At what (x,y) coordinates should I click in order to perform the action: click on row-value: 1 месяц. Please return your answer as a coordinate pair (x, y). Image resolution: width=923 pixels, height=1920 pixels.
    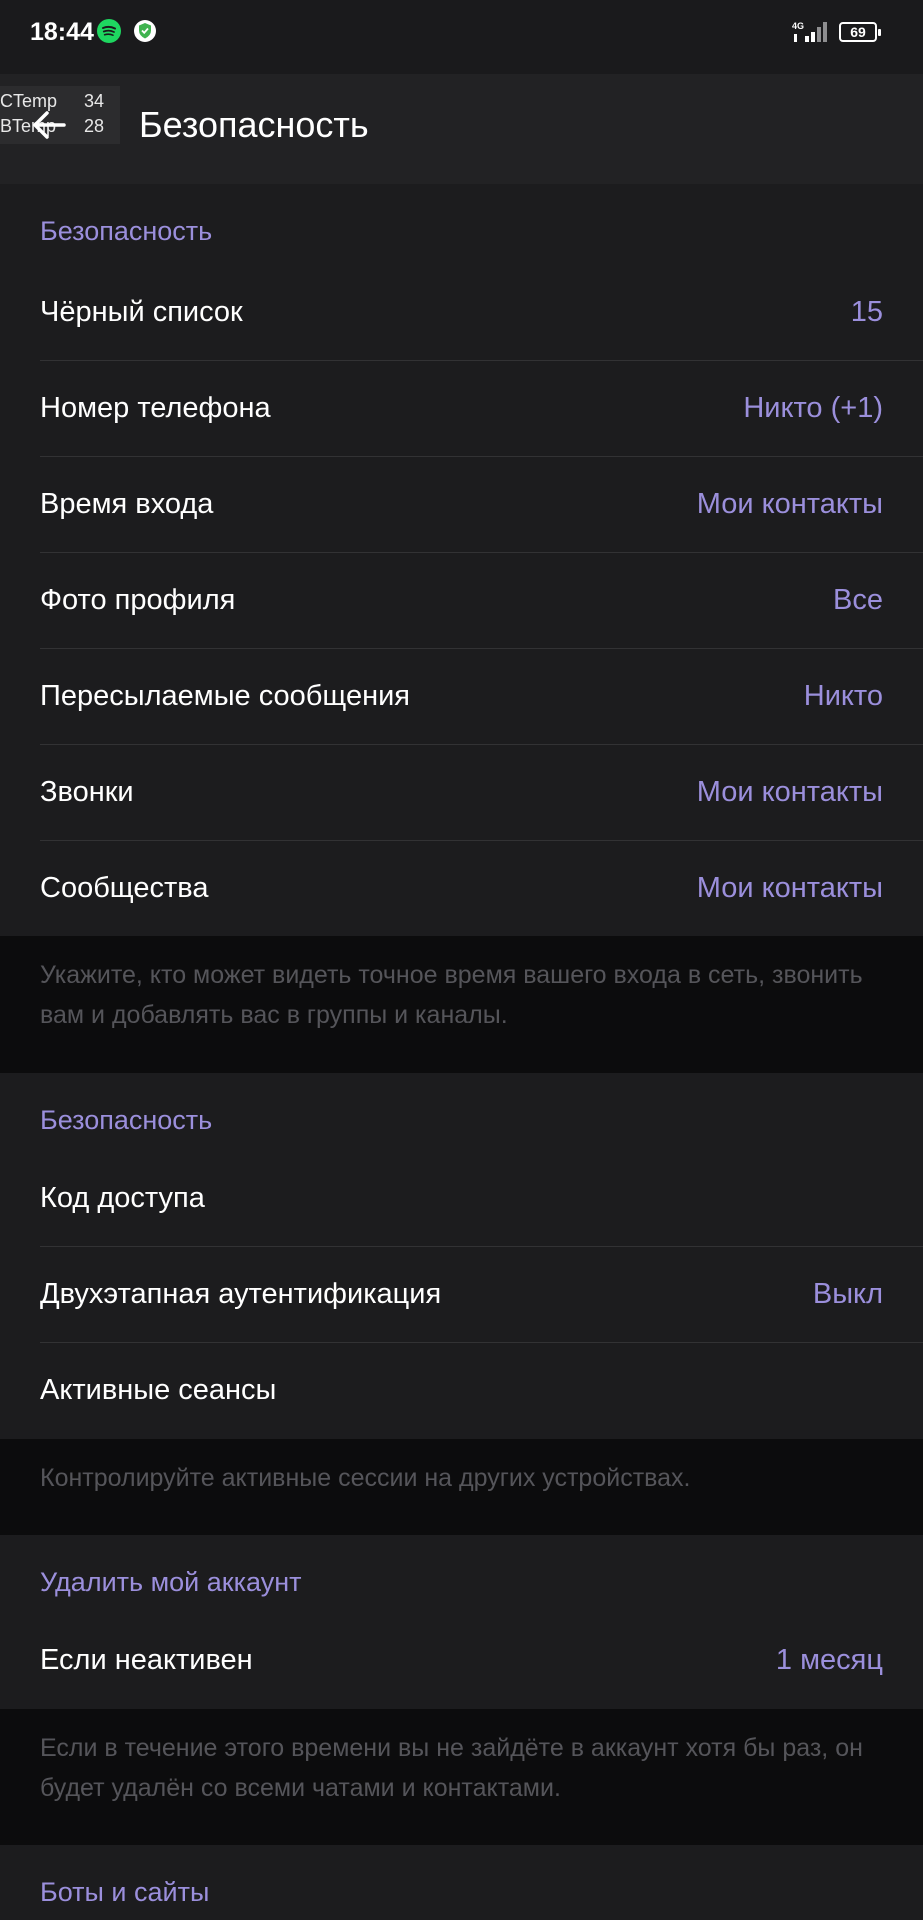
    Looking at the image, I should click on (829, 1660).